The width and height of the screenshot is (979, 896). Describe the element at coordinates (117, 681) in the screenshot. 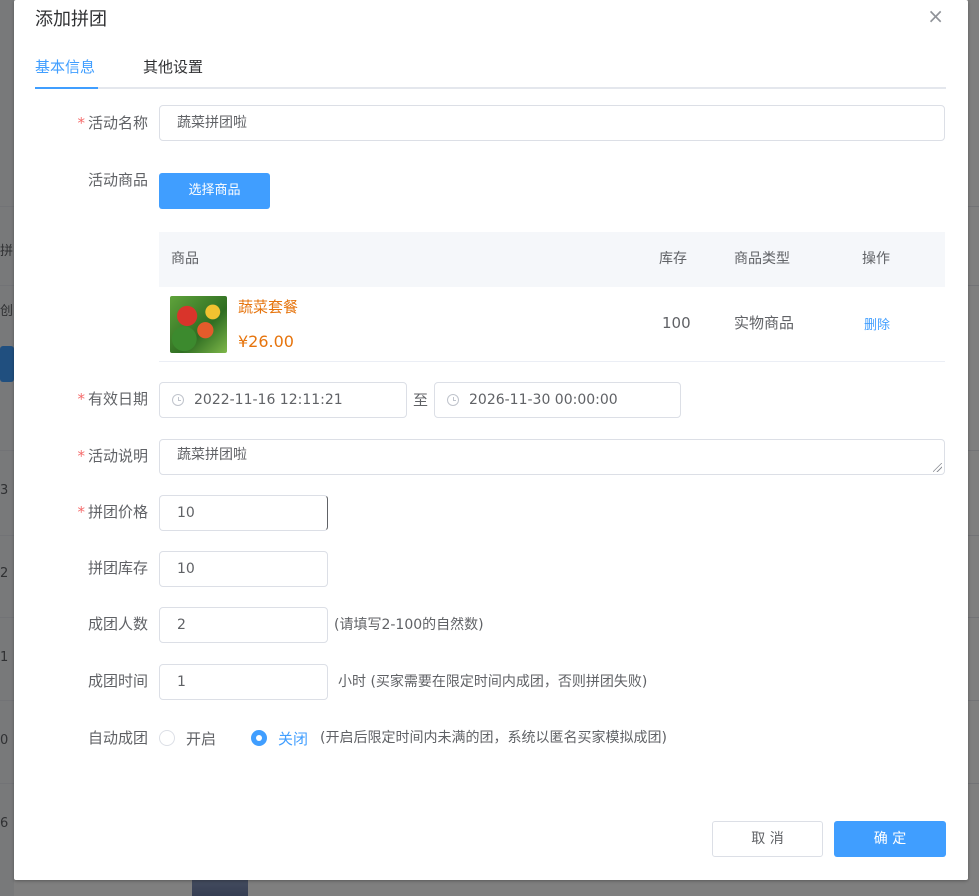

I see `group-time-label: 成团时间` at that location.